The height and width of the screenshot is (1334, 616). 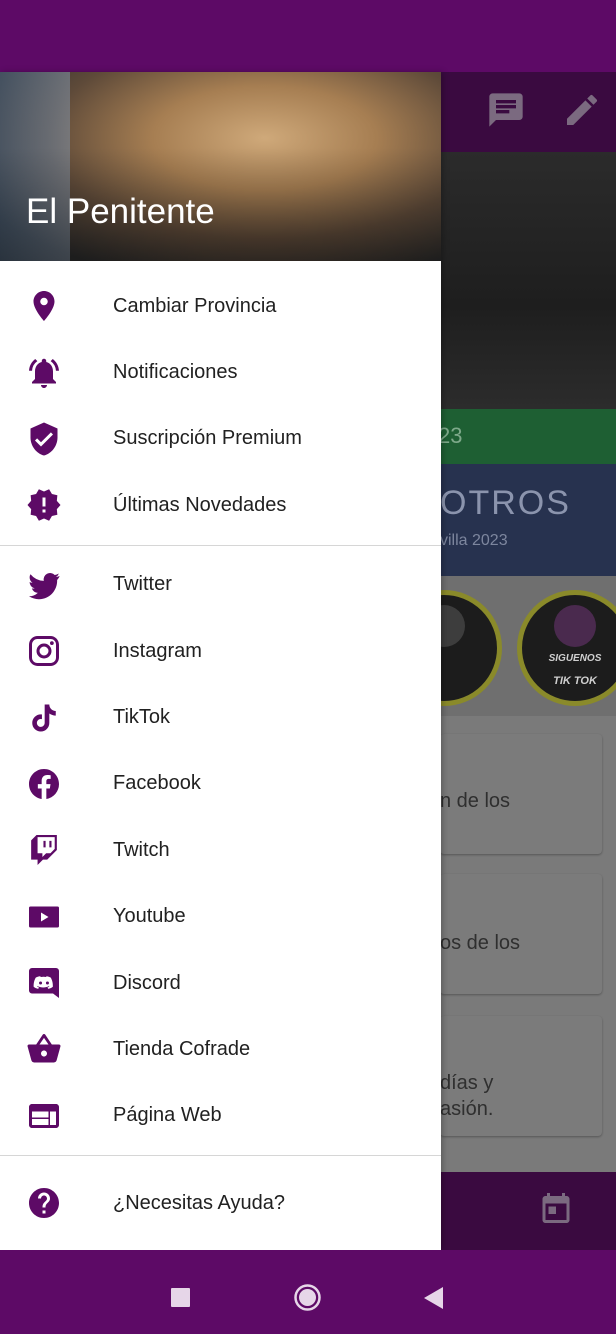 I want to click on system-navigation-bar, so click(x=308, y=1292).